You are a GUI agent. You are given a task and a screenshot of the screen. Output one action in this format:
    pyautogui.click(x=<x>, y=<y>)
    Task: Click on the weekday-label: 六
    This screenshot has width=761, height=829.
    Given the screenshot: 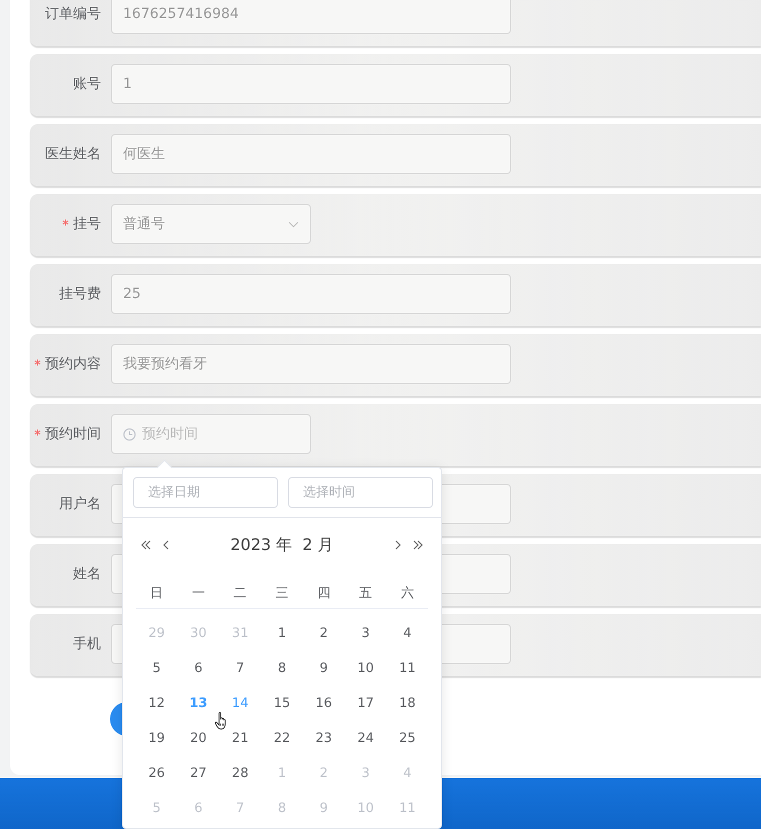 What is the action you would take?
    pyautogui.click(x=407, y=594)
    